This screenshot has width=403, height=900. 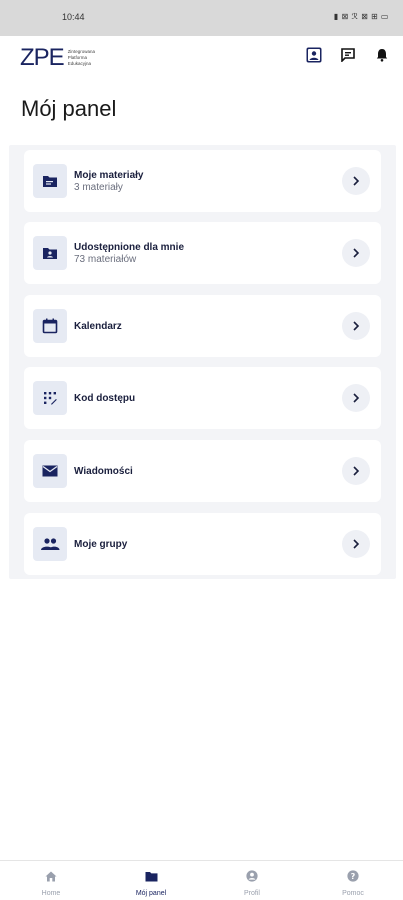 I want to click on message-icon, so click(x=348, y=55).